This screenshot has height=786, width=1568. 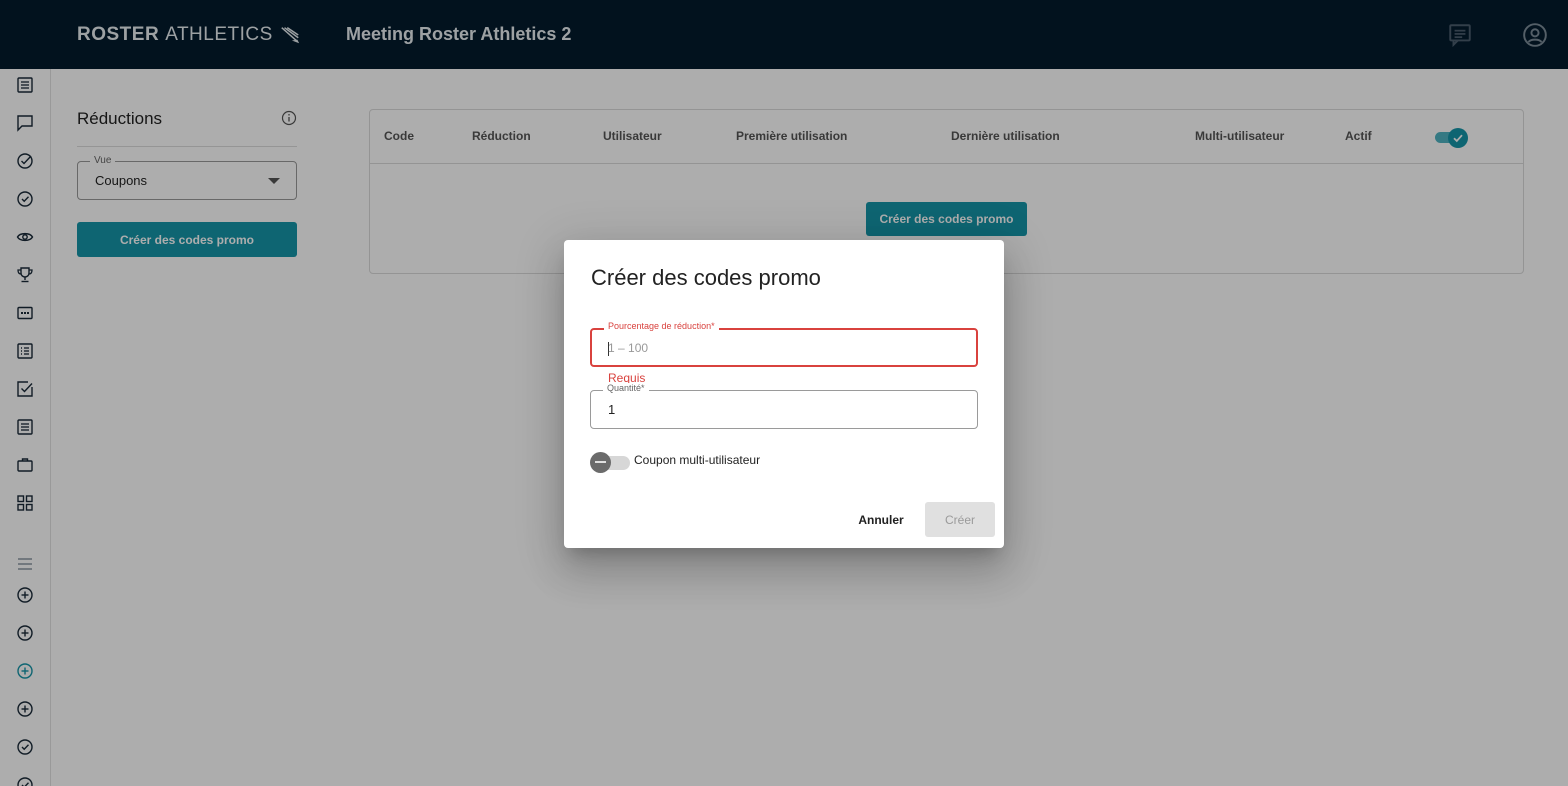 I want to click on quantity-field: Quantité* 1, so click(x=784, y=406).